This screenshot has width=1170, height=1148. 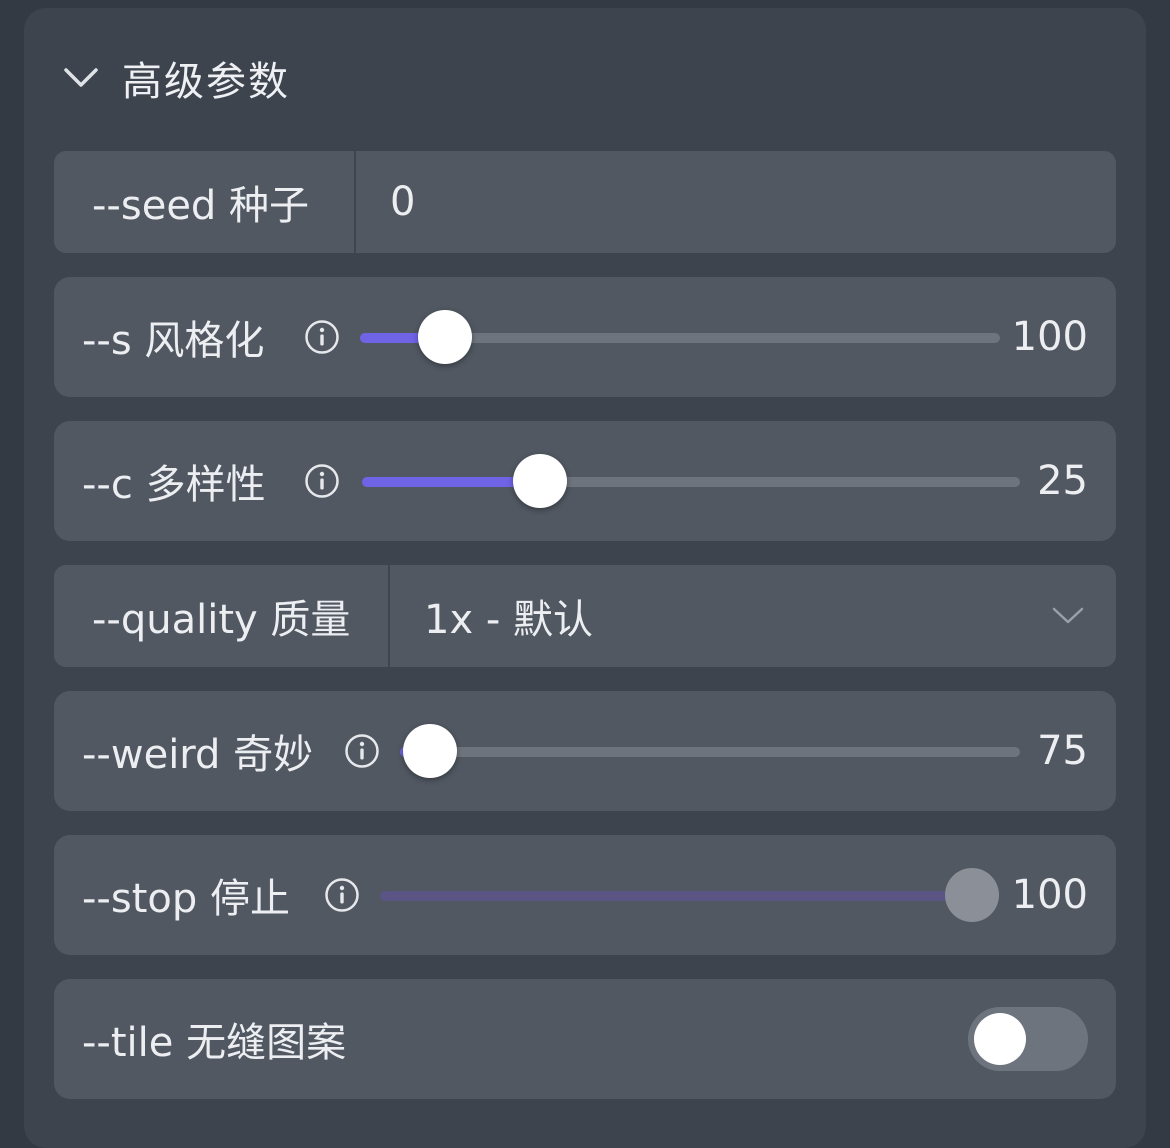 What do you see at coordinates (214, 1043) in the screenshot?
I see `tile-label: --tile 无缝图案` at bounding box center [214, 1043].